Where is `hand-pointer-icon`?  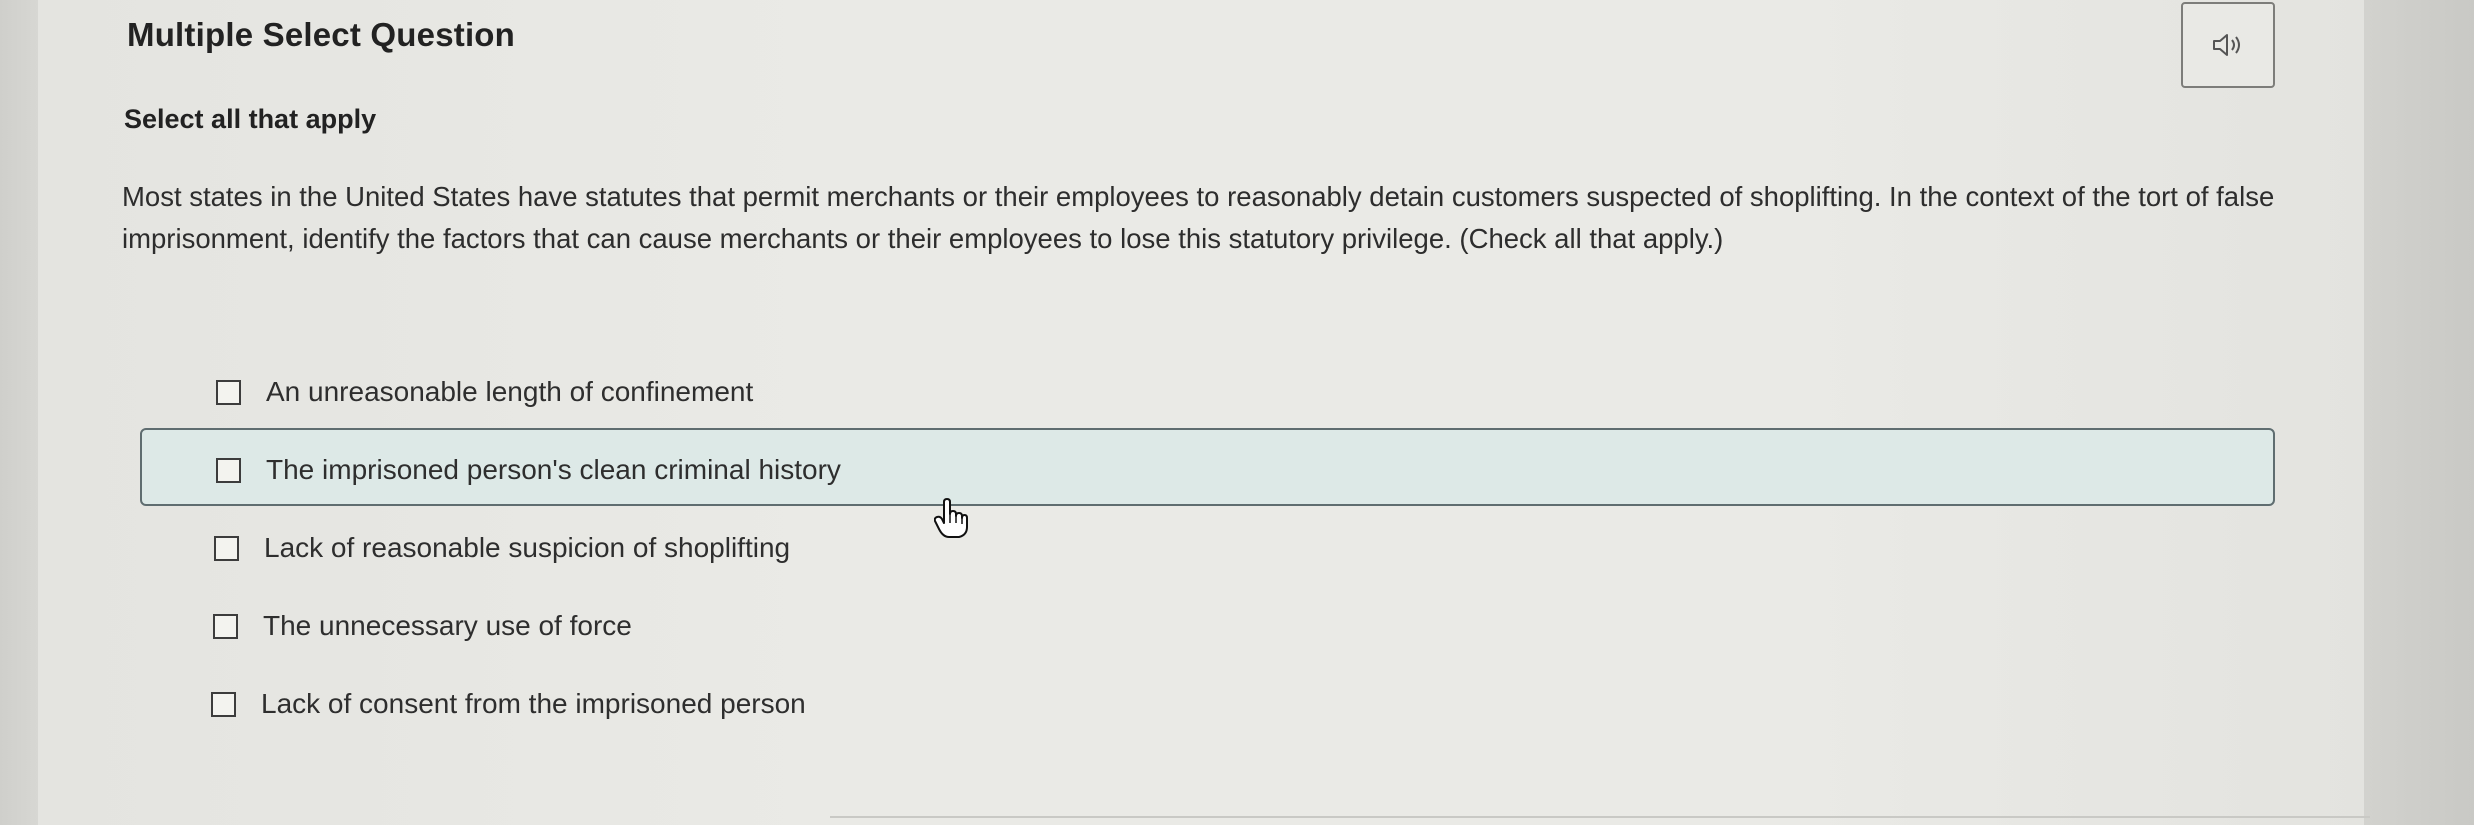 hand-pointer-icon is located at coordinates (951, 518).